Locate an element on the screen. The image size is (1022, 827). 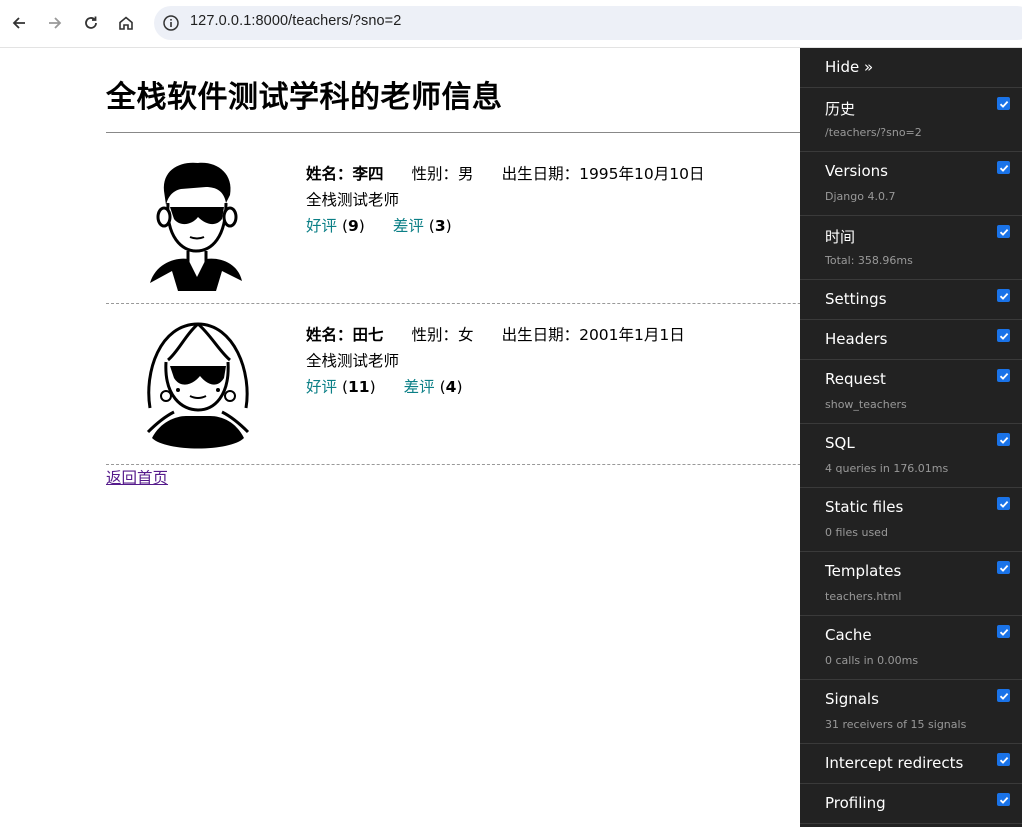
address-bar: 127.0.0.1:8000/teachers/?sno=2 is located at coordinates (588, 23).